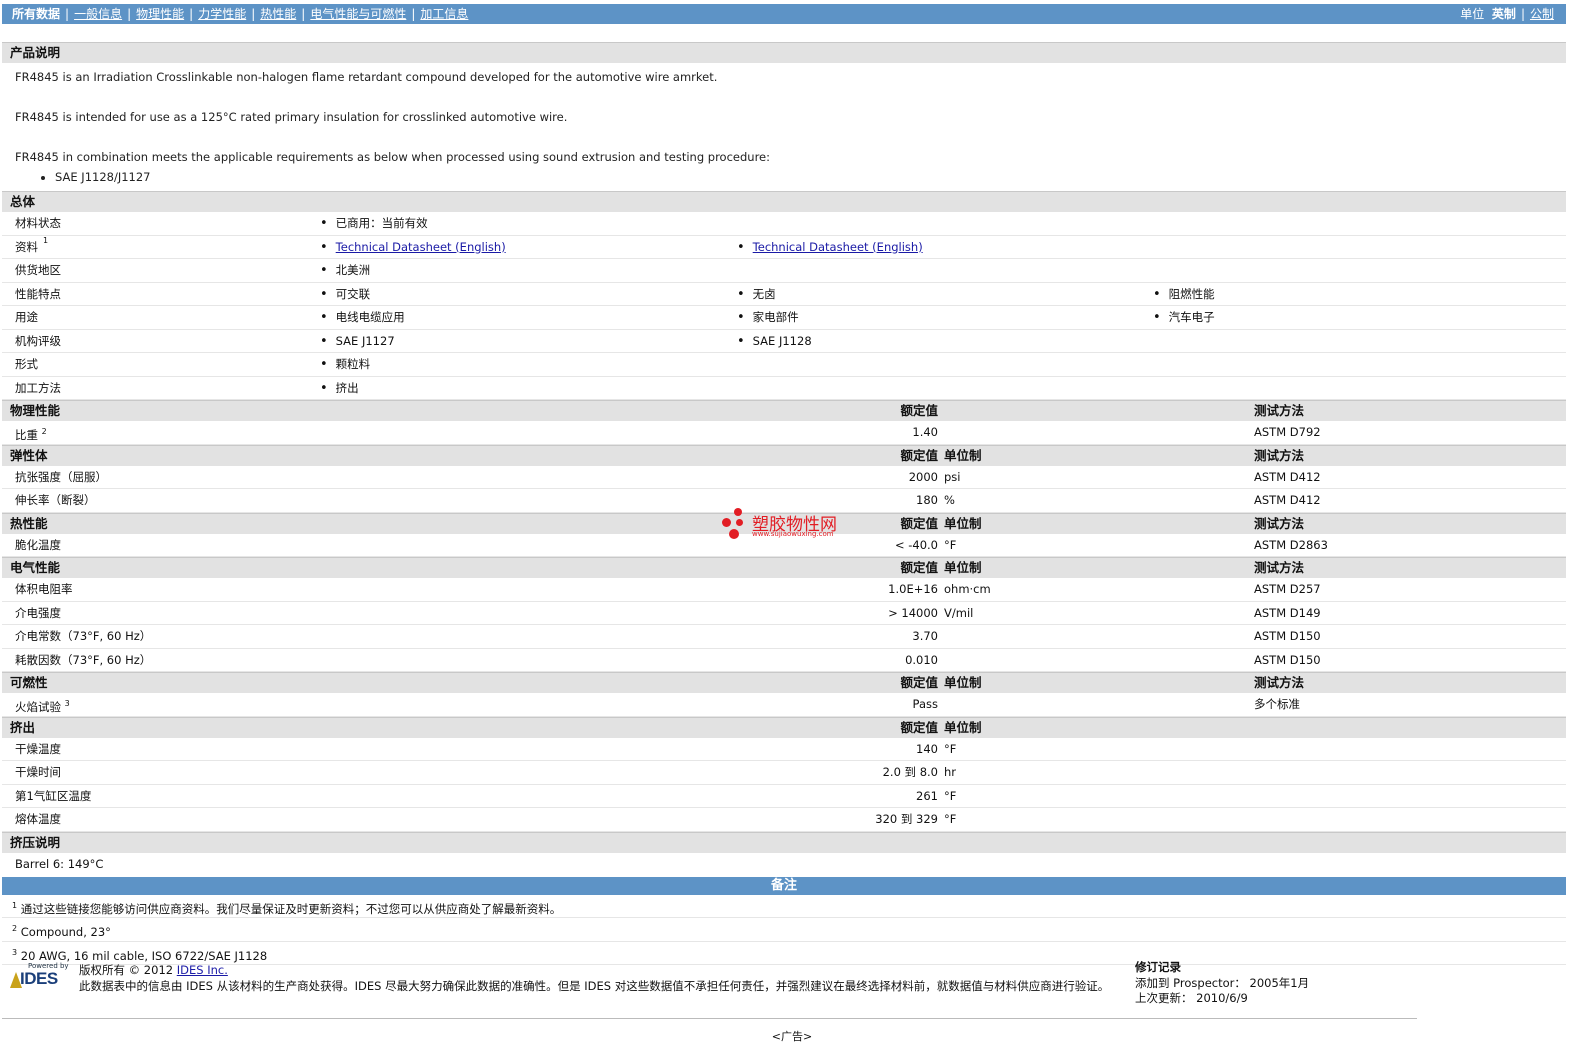 The image size is (1584, 1059). I want to click on nominal-value: 1.40, so click(925, 432).